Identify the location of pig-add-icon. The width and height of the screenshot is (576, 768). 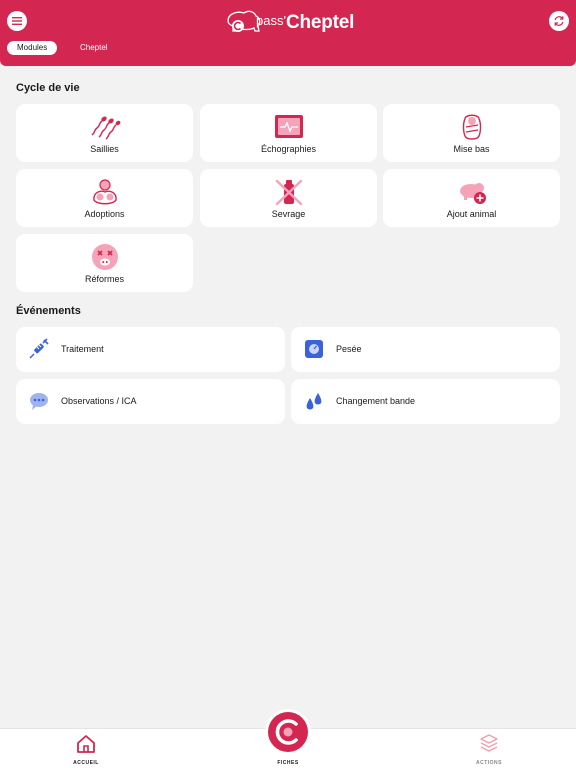
(472, 192).